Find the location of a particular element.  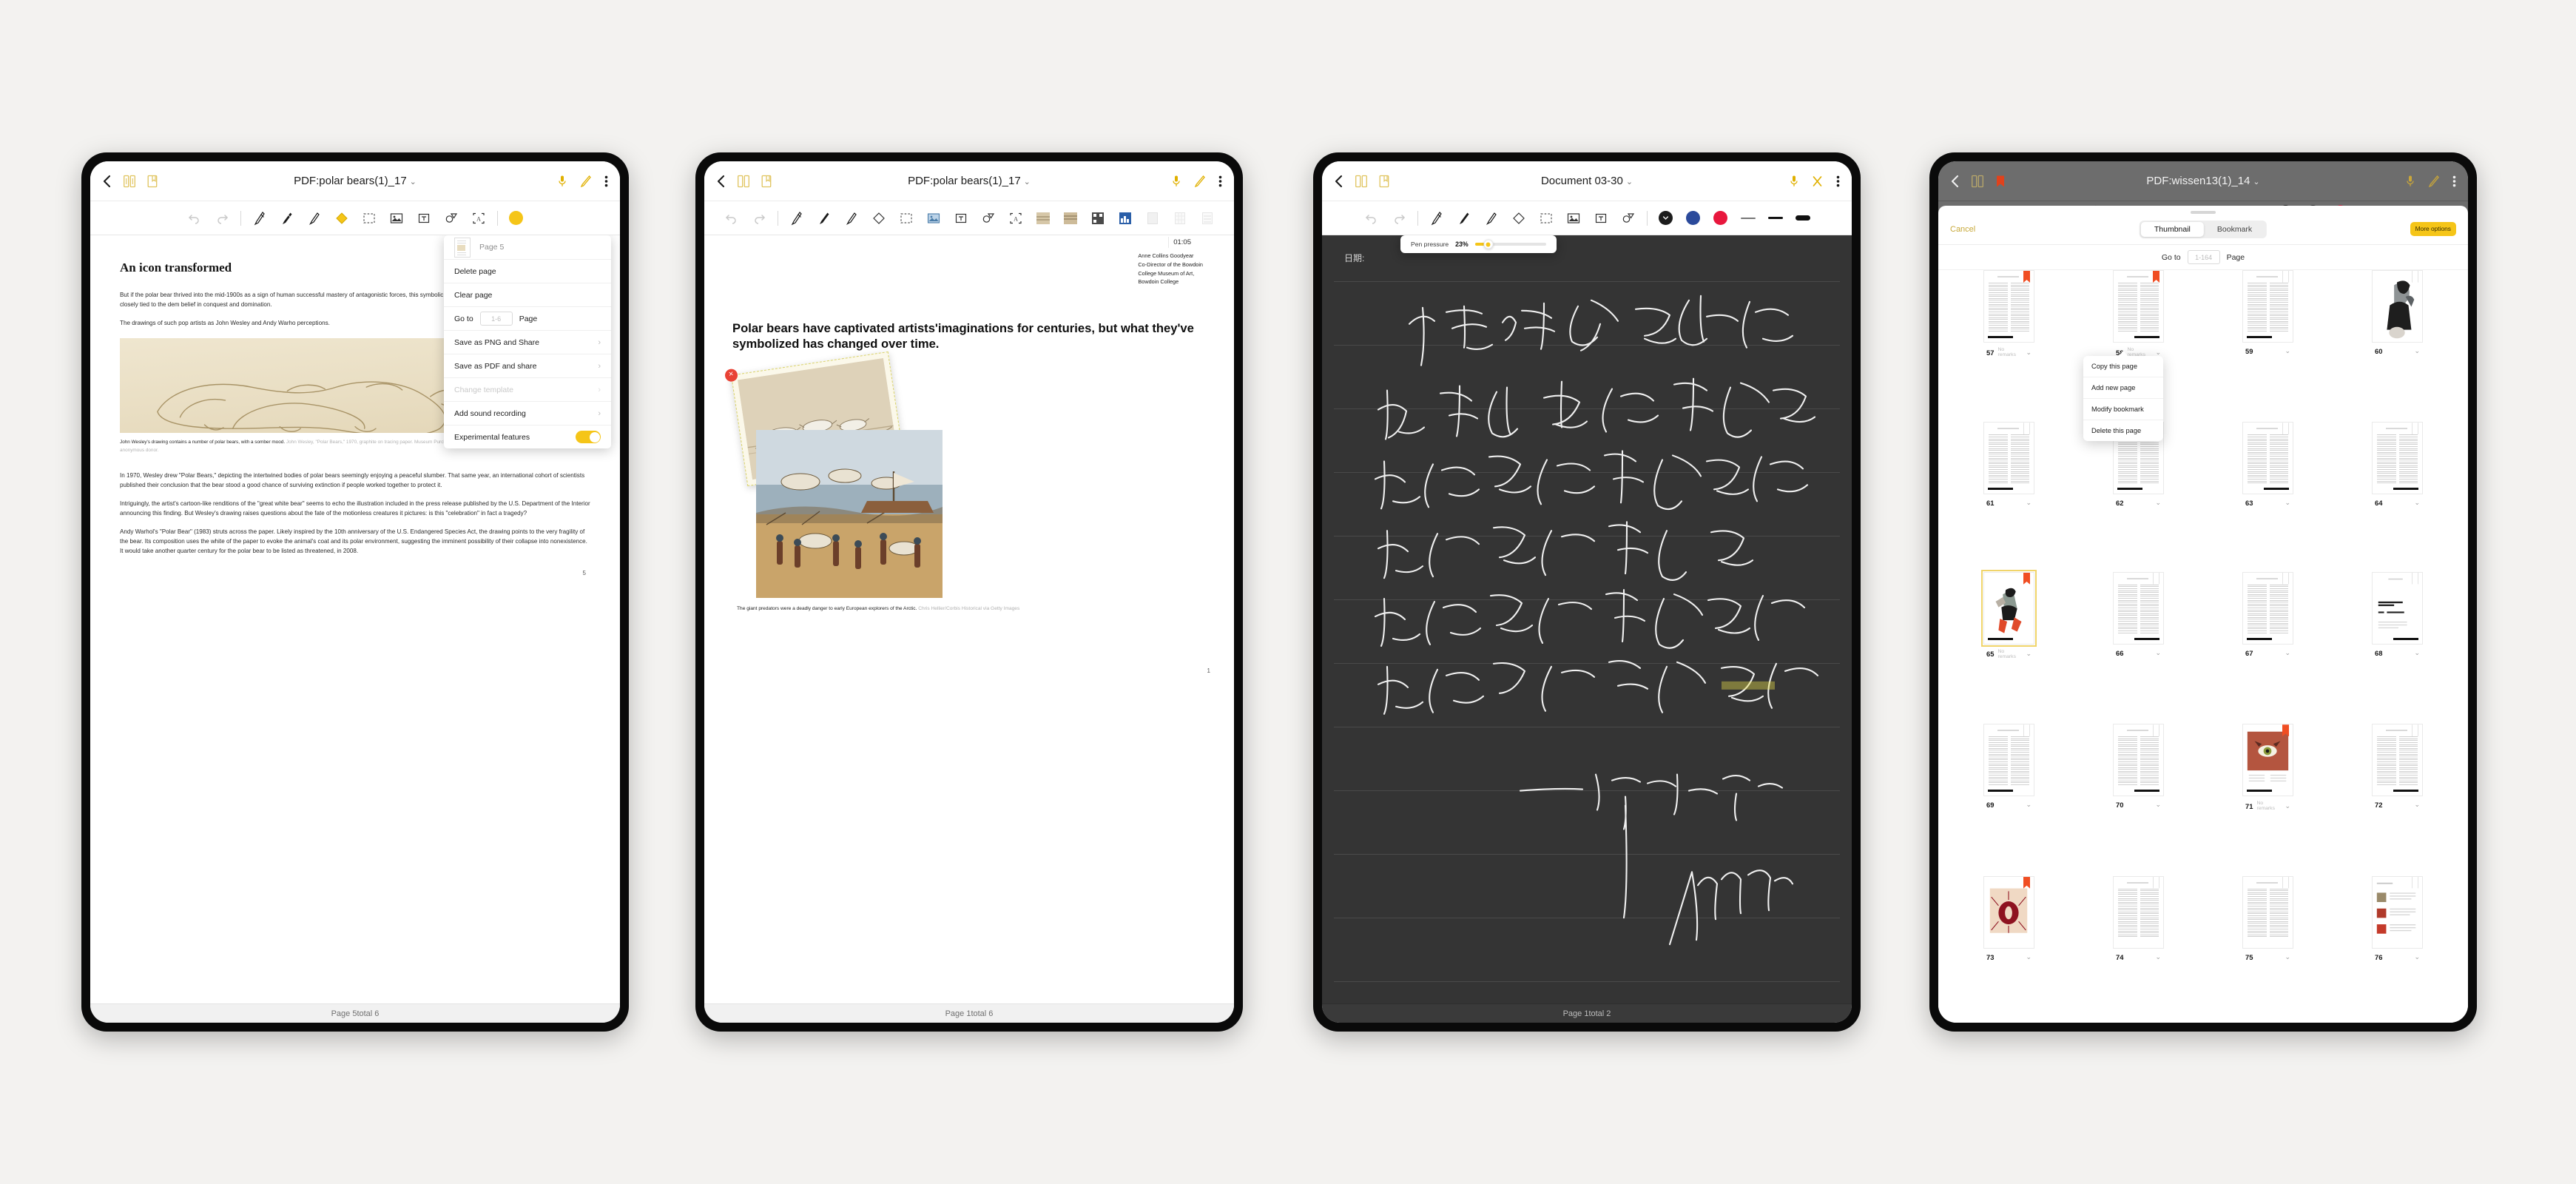

note-viewport: 日期: Pen pressure 23% is located at coordinates (1587, 619).